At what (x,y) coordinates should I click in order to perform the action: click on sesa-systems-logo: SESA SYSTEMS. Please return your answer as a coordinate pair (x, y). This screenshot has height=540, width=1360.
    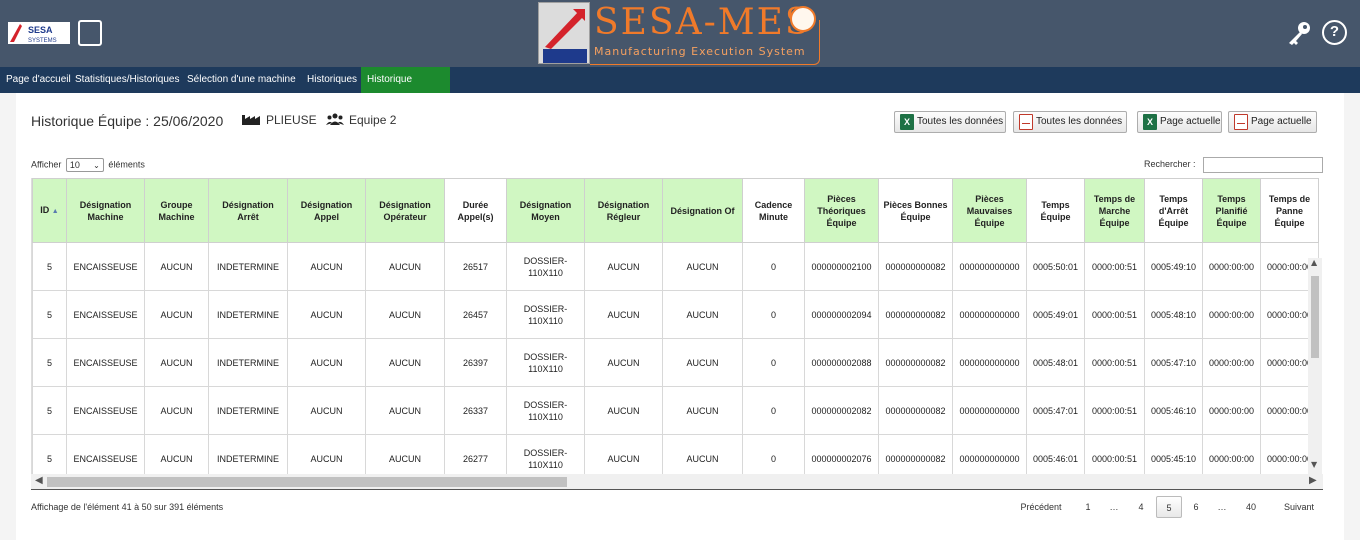
    Looking at the image, I should click on (39, 33).